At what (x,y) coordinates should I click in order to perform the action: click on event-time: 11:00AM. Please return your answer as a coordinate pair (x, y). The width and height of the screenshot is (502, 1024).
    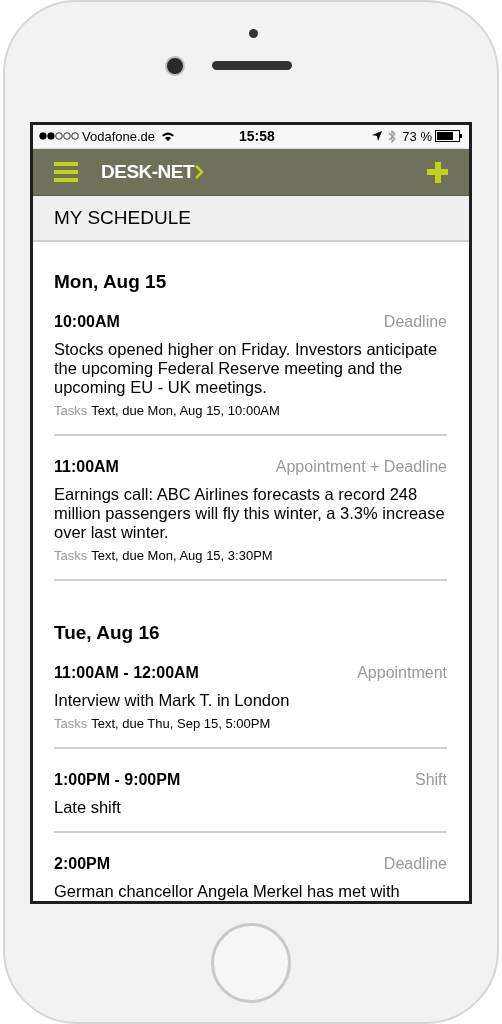
    Looking at the image, I should click on (86, 467).